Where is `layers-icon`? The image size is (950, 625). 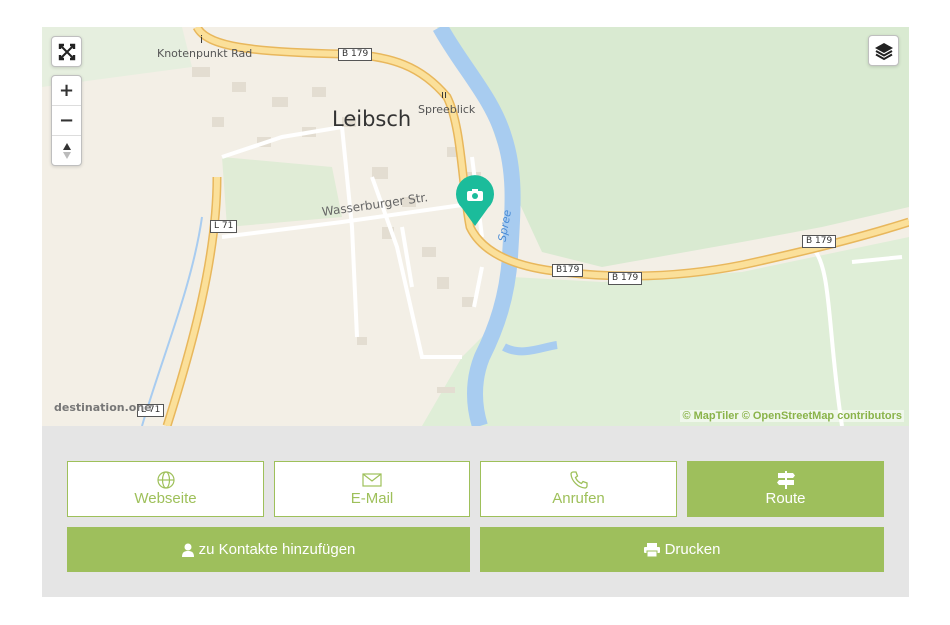 layers-icon is located at coordinates (883, 50).